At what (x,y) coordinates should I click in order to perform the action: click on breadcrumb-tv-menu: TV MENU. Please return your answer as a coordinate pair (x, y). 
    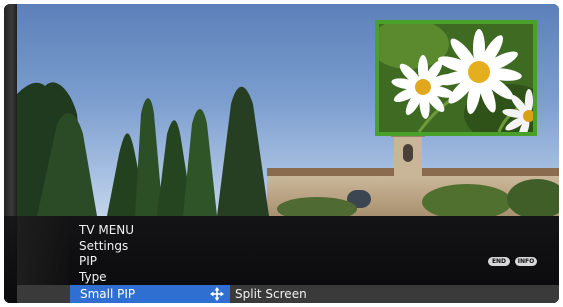
    Looking at the image, I should click on (107, 230).